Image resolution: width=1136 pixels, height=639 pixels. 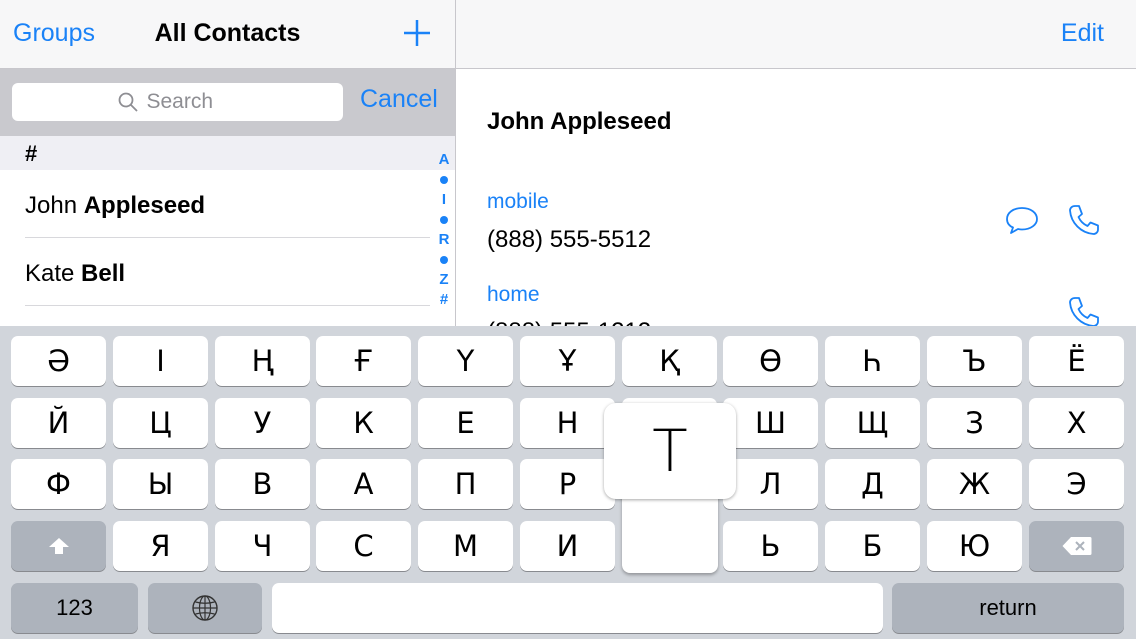 I want to click on contacts-nav-bar: Groups All Contacts, so click(x=227, y=34).